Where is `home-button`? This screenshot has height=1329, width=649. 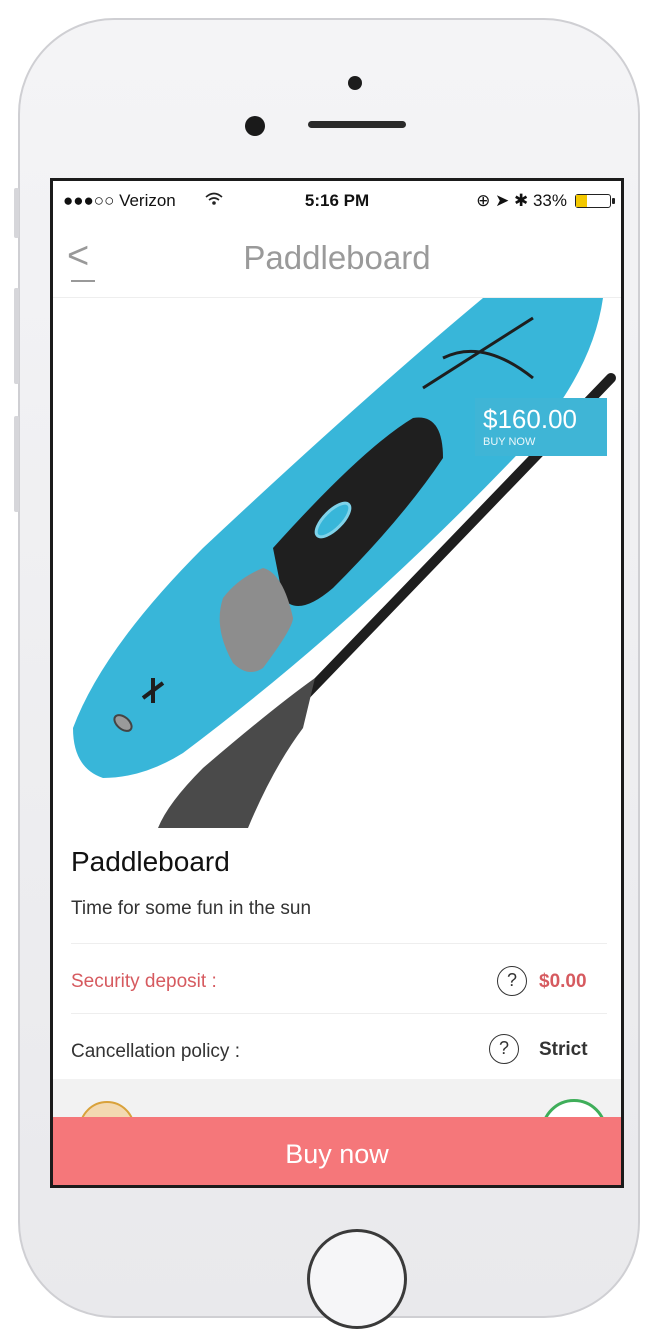 home-button is located at coordinates (357, 1279).